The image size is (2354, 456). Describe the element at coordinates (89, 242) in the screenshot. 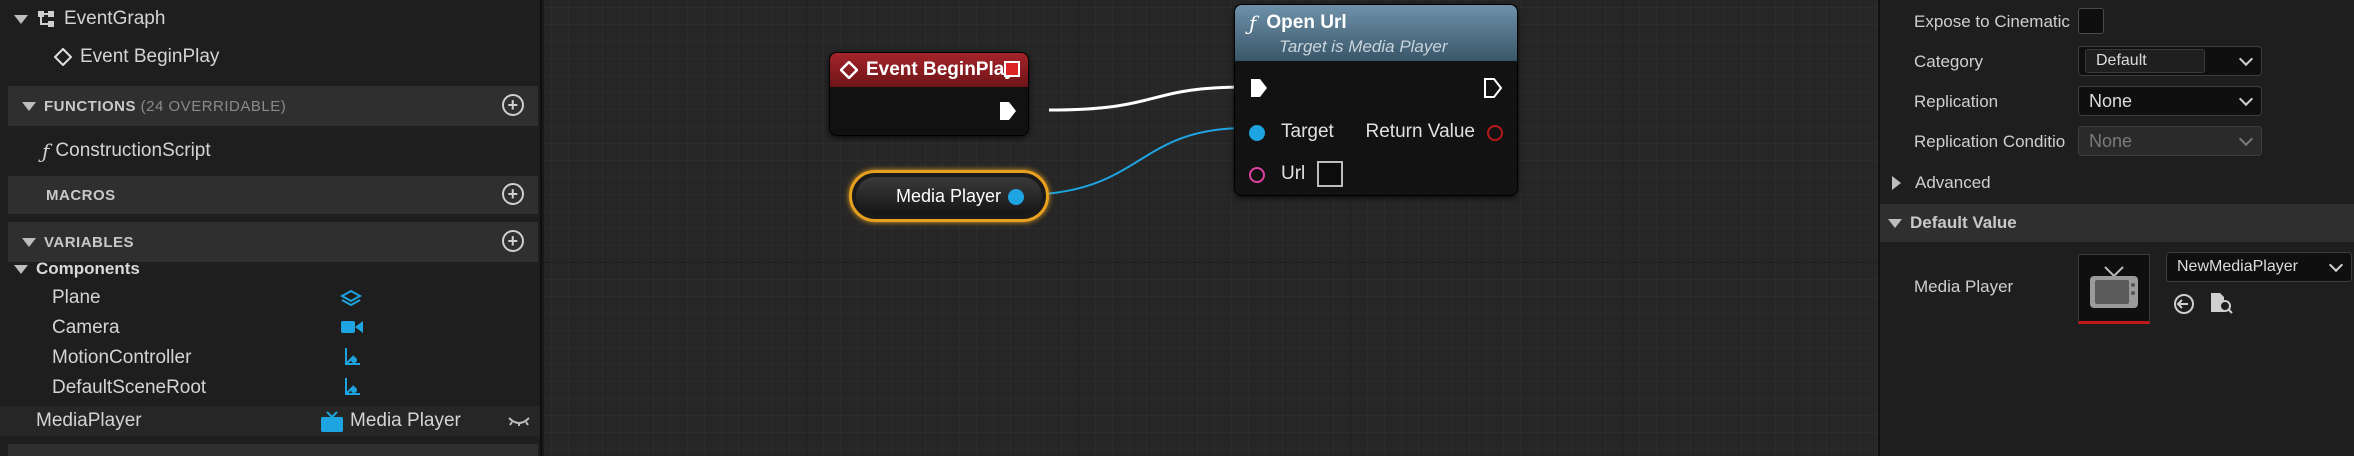

I see `variables-label: VARIABLES` at that location.